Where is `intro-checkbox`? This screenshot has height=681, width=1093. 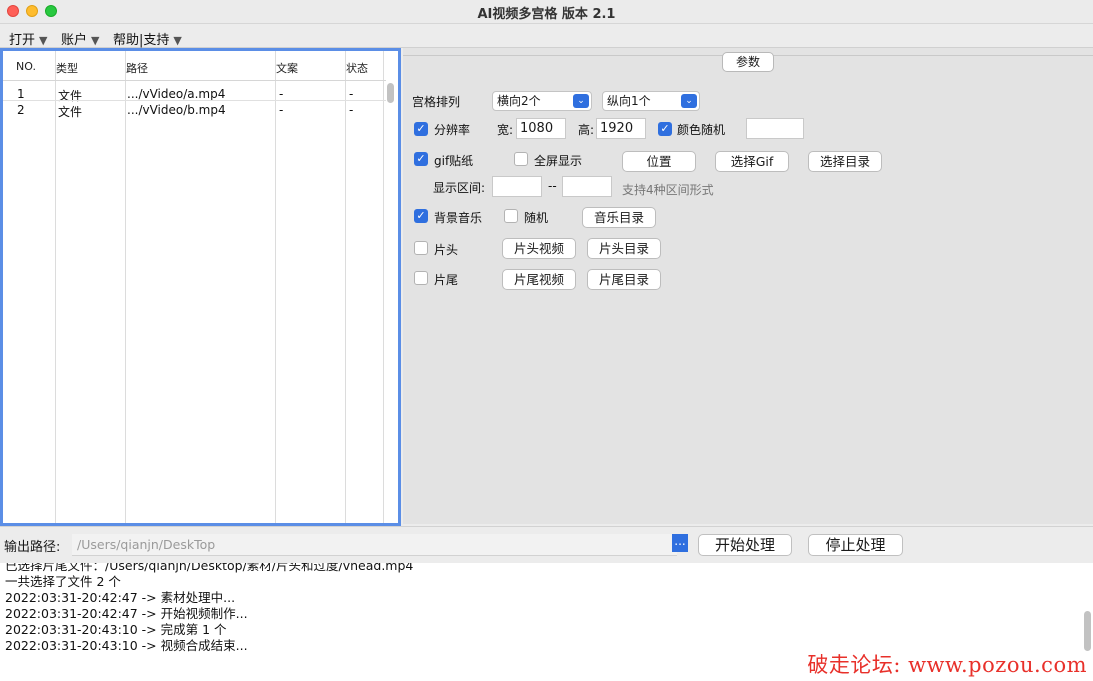
intro-checkbox is located at coordinates (421, 248).